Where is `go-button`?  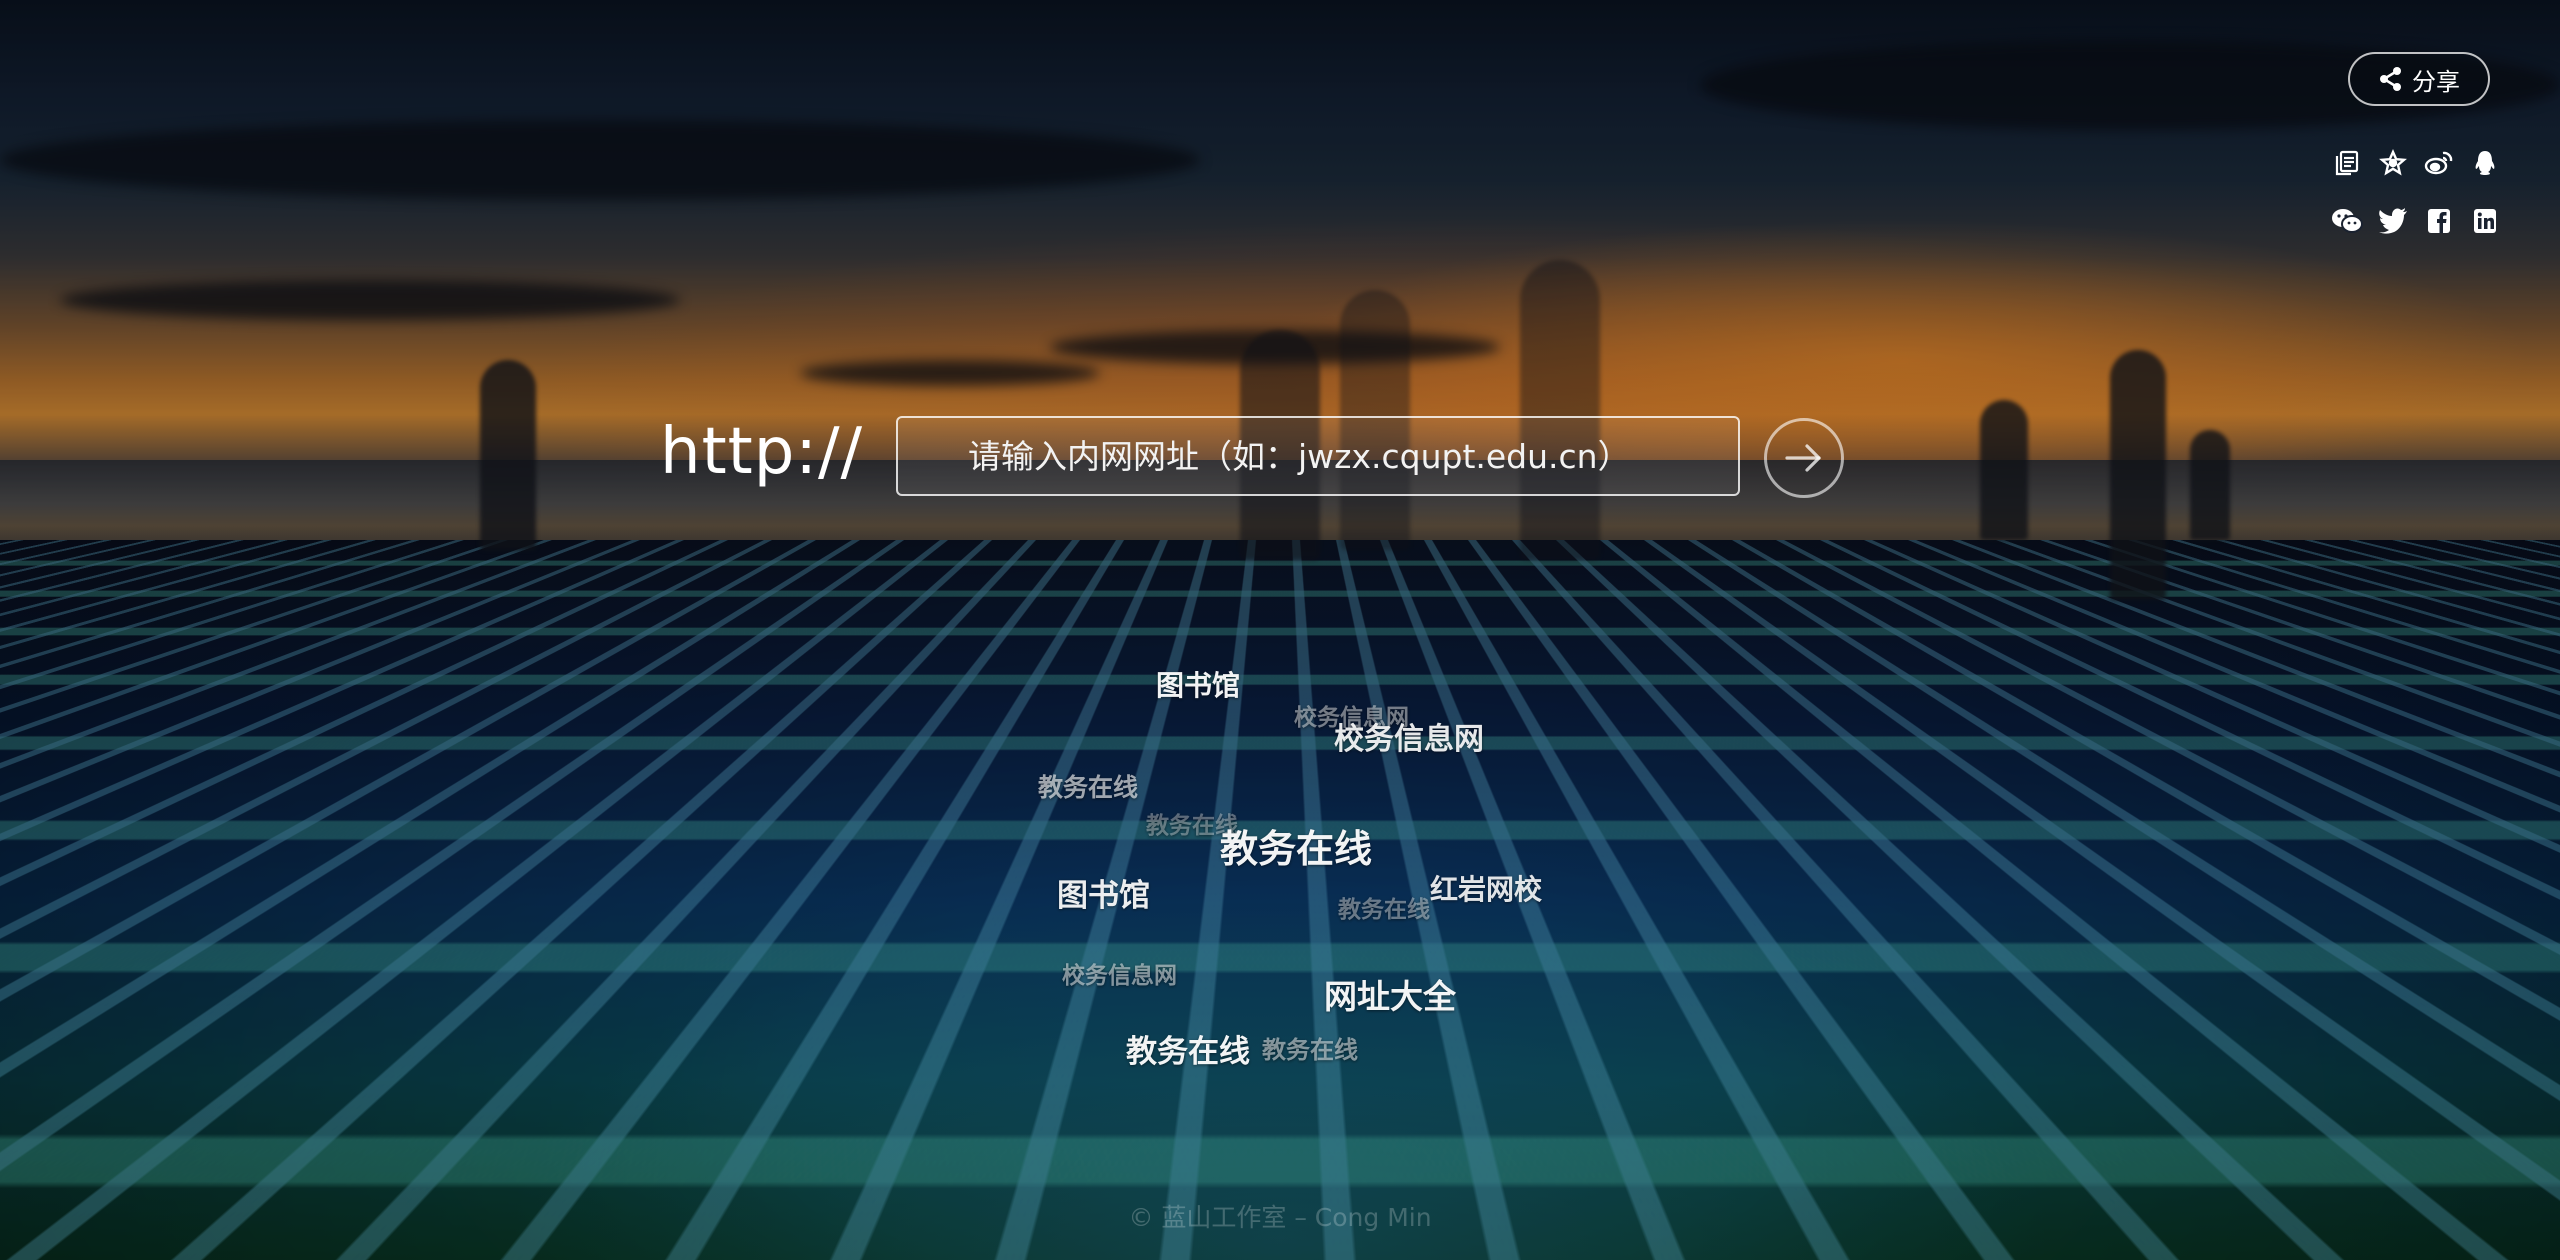
go-button is located at coordinates (1804, 458).